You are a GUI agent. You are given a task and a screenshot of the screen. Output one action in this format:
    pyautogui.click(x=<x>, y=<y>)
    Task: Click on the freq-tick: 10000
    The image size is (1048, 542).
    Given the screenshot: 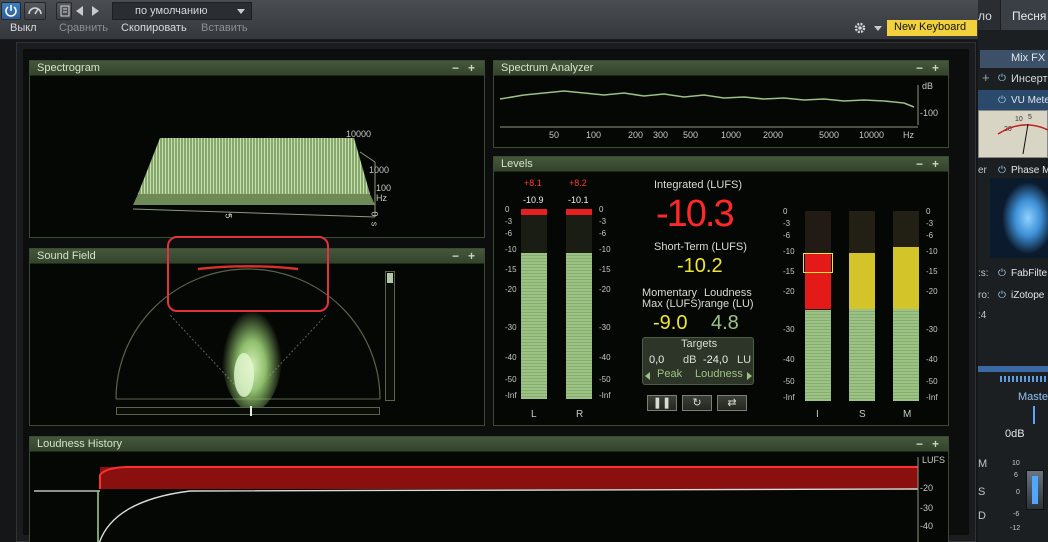 What is the action you would take?
    pyautogui.click(x=872, y=135)
    